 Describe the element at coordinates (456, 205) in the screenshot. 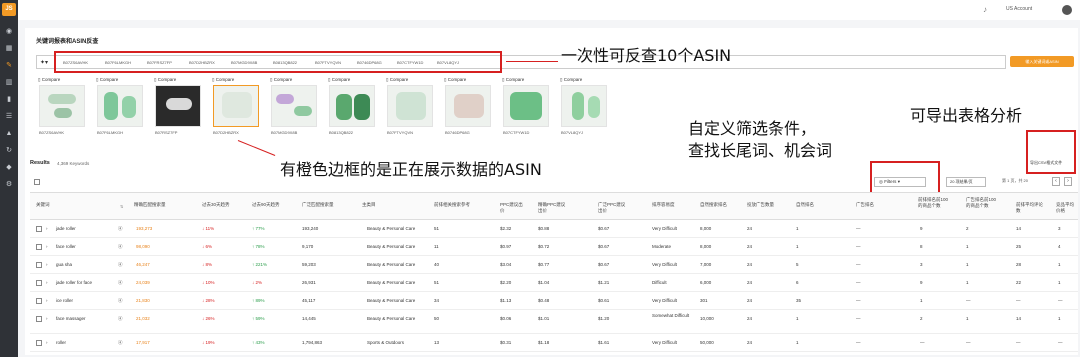

I see `col-header: 前排相关搜索参考` at that location.